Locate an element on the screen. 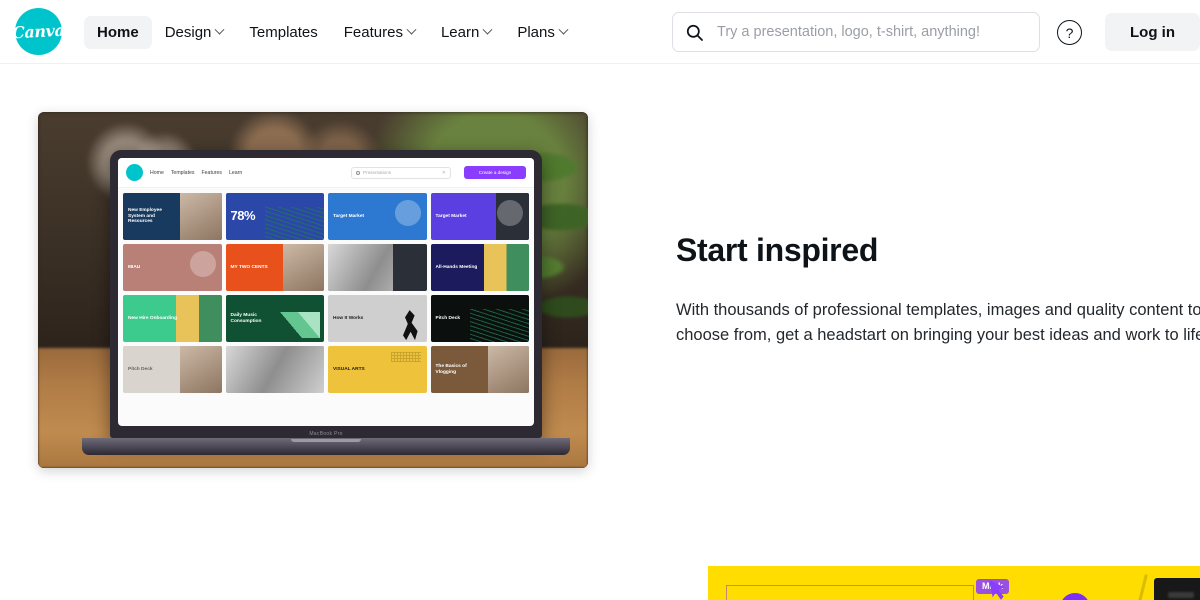 This screenshot has height=600, width=1200. template-card: 78% is located at coordinates (274, 216).